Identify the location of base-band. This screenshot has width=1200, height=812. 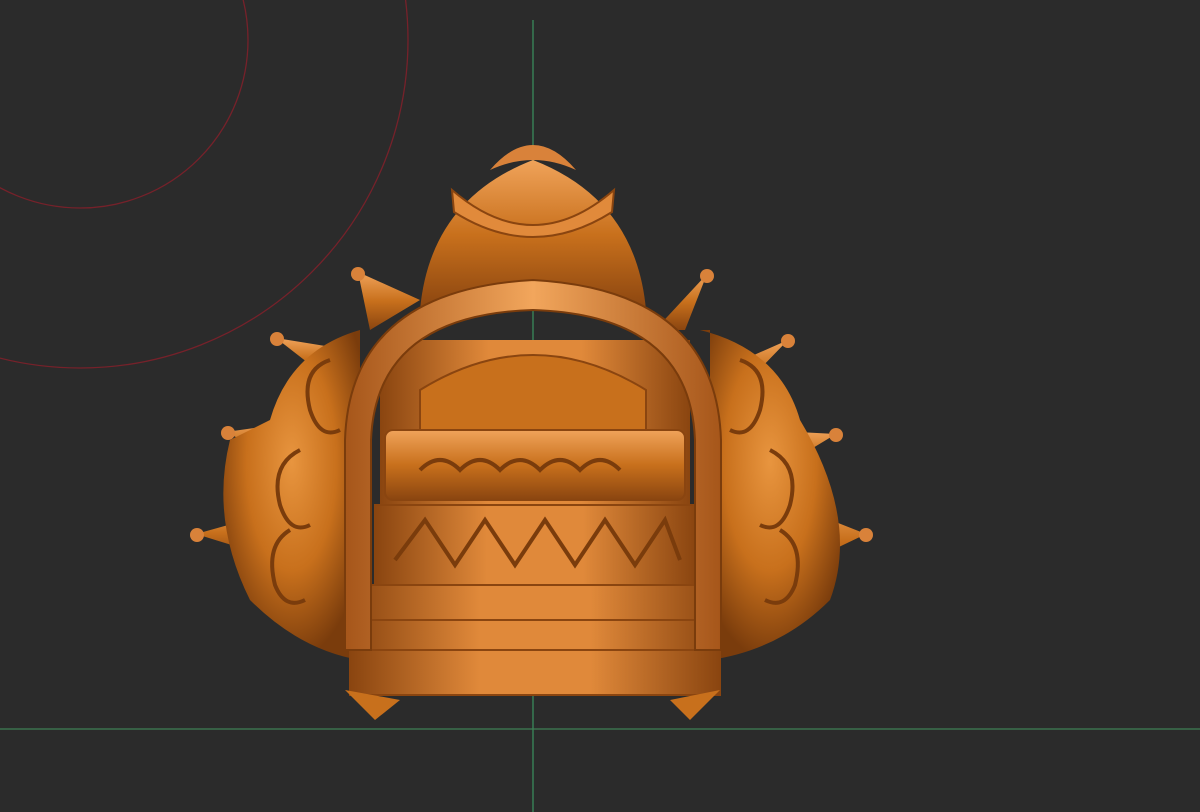
(535, 640).